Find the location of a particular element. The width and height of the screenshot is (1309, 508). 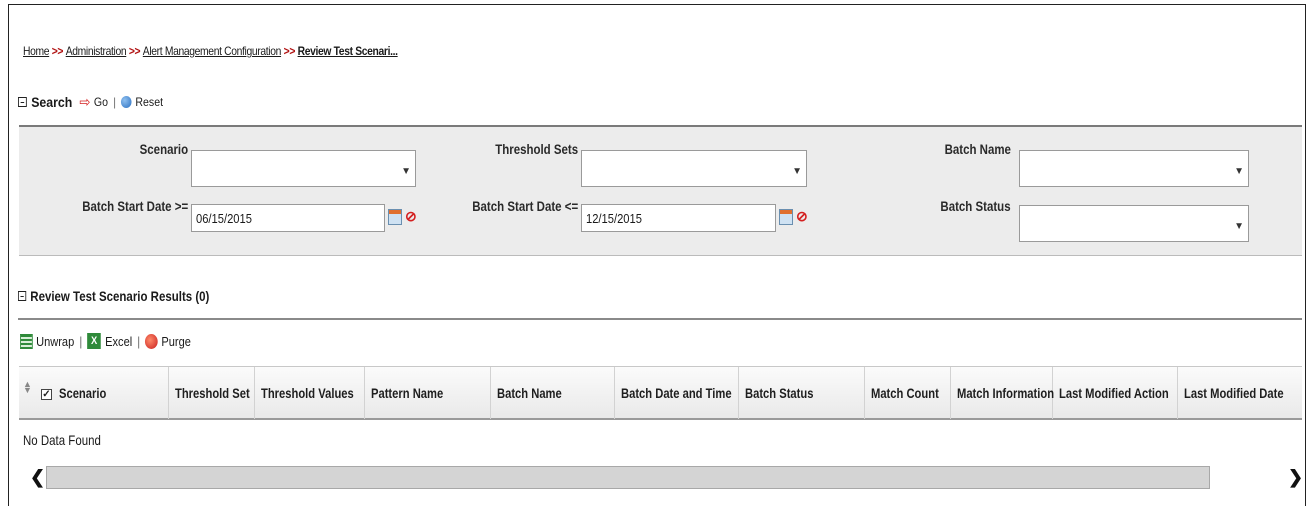

horizontal-scrollbar: ❮ ❯ is located at coordinates (661, 478).